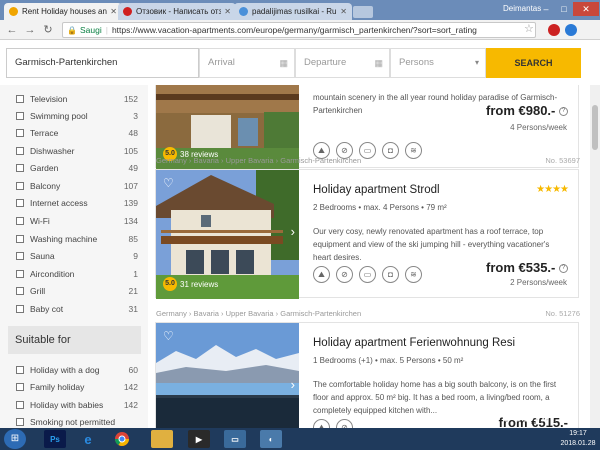 Image resolution: width=600 pixels, height=450 pixels. I want to click on destination-input: Garmisch-Partenkirchen, so click(102, 63).